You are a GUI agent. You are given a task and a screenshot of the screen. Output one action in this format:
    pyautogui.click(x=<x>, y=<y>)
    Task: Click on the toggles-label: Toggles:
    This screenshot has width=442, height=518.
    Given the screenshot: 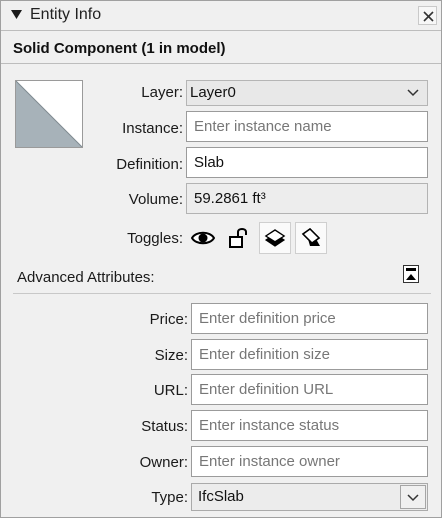 What is the action you would take?
    pyautogui.click(x=155, y=238)
    